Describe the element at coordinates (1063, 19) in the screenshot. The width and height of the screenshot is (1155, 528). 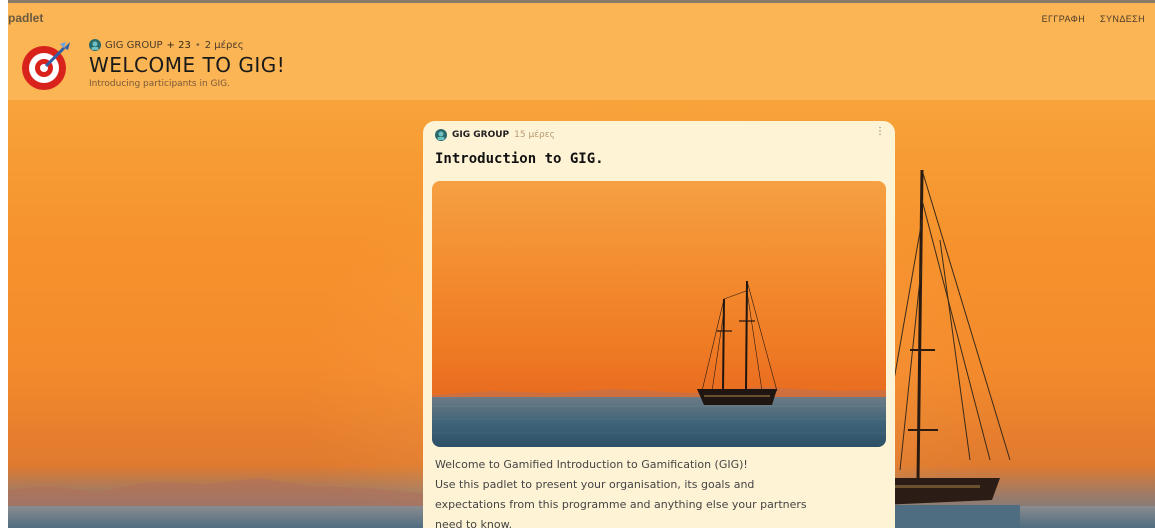
I see `register-link: ΕΓΓΡΑΦΗ` at that location.